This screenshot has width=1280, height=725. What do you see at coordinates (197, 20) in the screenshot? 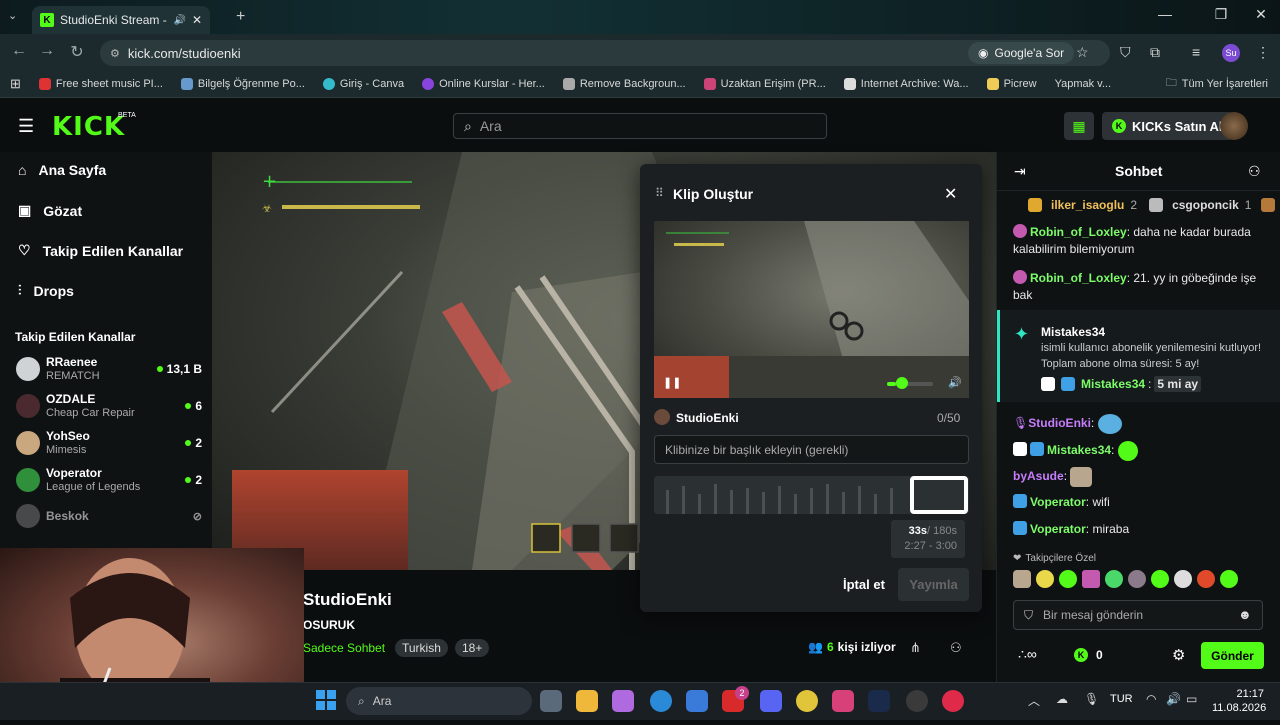
I see `tab-close-icon: ✕` at bounding box center [197, 20].